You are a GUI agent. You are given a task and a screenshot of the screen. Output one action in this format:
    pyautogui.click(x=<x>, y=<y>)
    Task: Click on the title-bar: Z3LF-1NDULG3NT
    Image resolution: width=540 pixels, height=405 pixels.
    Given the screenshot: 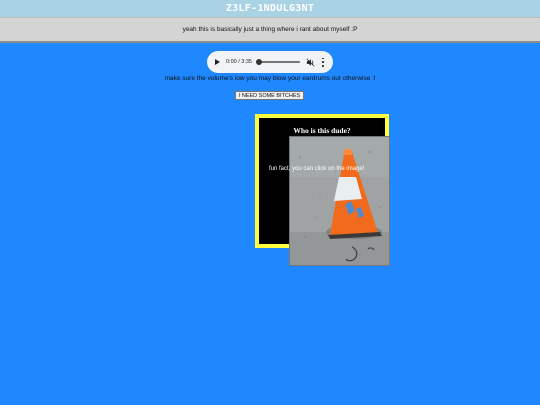 What is the action you would take?
    pyautogui.click(x=270, y=8)
    